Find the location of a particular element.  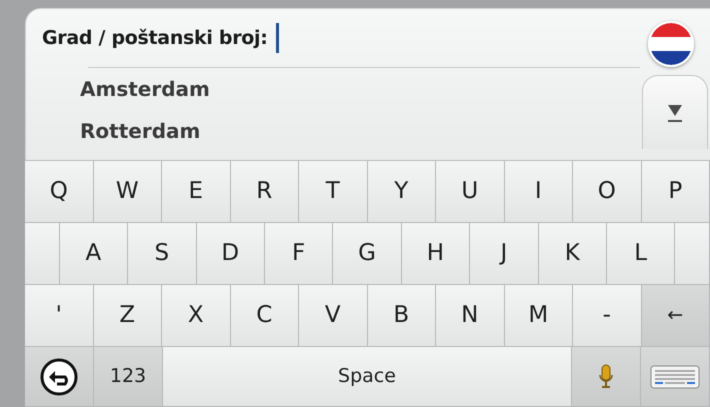

space-key: Space is located at coordinates (367, 377).